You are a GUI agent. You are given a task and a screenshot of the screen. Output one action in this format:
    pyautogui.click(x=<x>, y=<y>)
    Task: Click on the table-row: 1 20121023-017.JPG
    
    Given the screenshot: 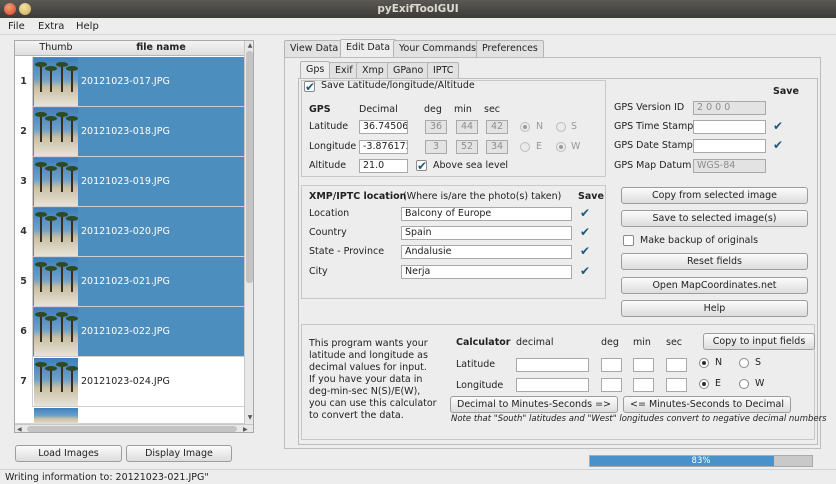 What is the action you would take?
    pyautogui.click(x=129, y=82)
    